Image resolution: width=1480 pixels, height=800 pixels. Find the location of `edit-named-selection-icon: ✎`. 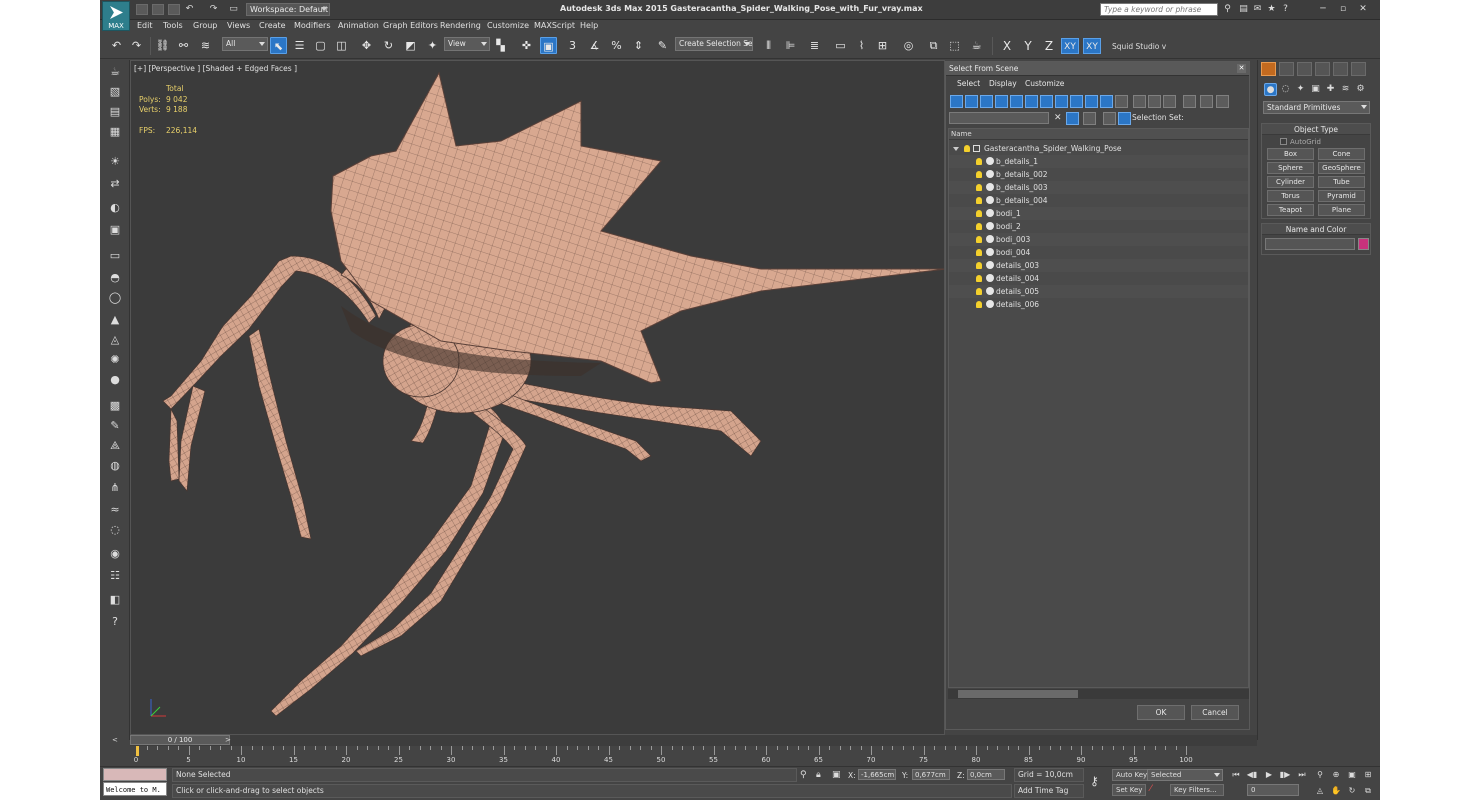

edit-named-selection-icon: ✎ is located at coordinates (662, 45).